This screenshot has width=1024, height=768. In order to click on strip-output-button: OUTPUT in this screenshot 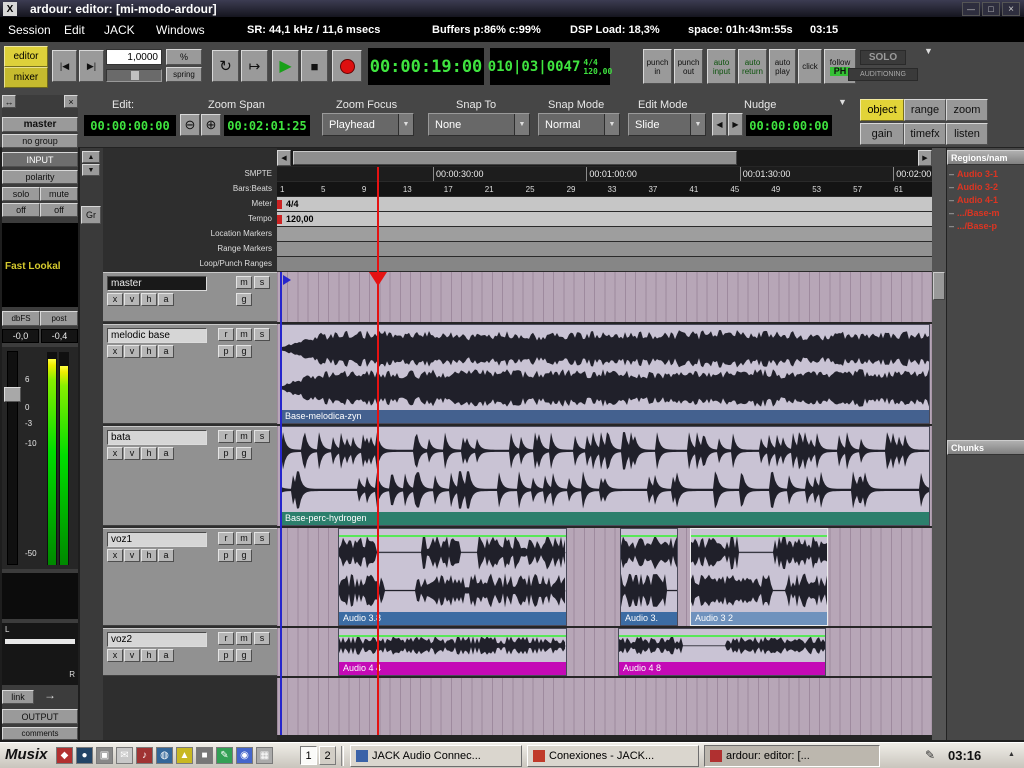, I will do `click(40, 716)`.